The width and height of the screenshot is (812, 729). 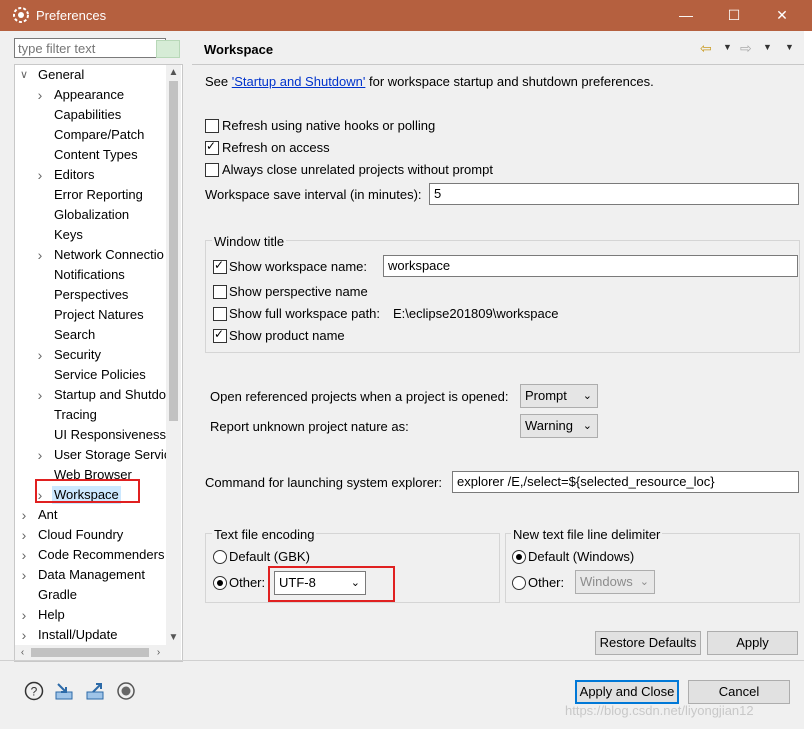 What do you see at coordinates (90, 415) in the screenshot?
I see `tree-item: Tracing` at bounding box center [90, 415].